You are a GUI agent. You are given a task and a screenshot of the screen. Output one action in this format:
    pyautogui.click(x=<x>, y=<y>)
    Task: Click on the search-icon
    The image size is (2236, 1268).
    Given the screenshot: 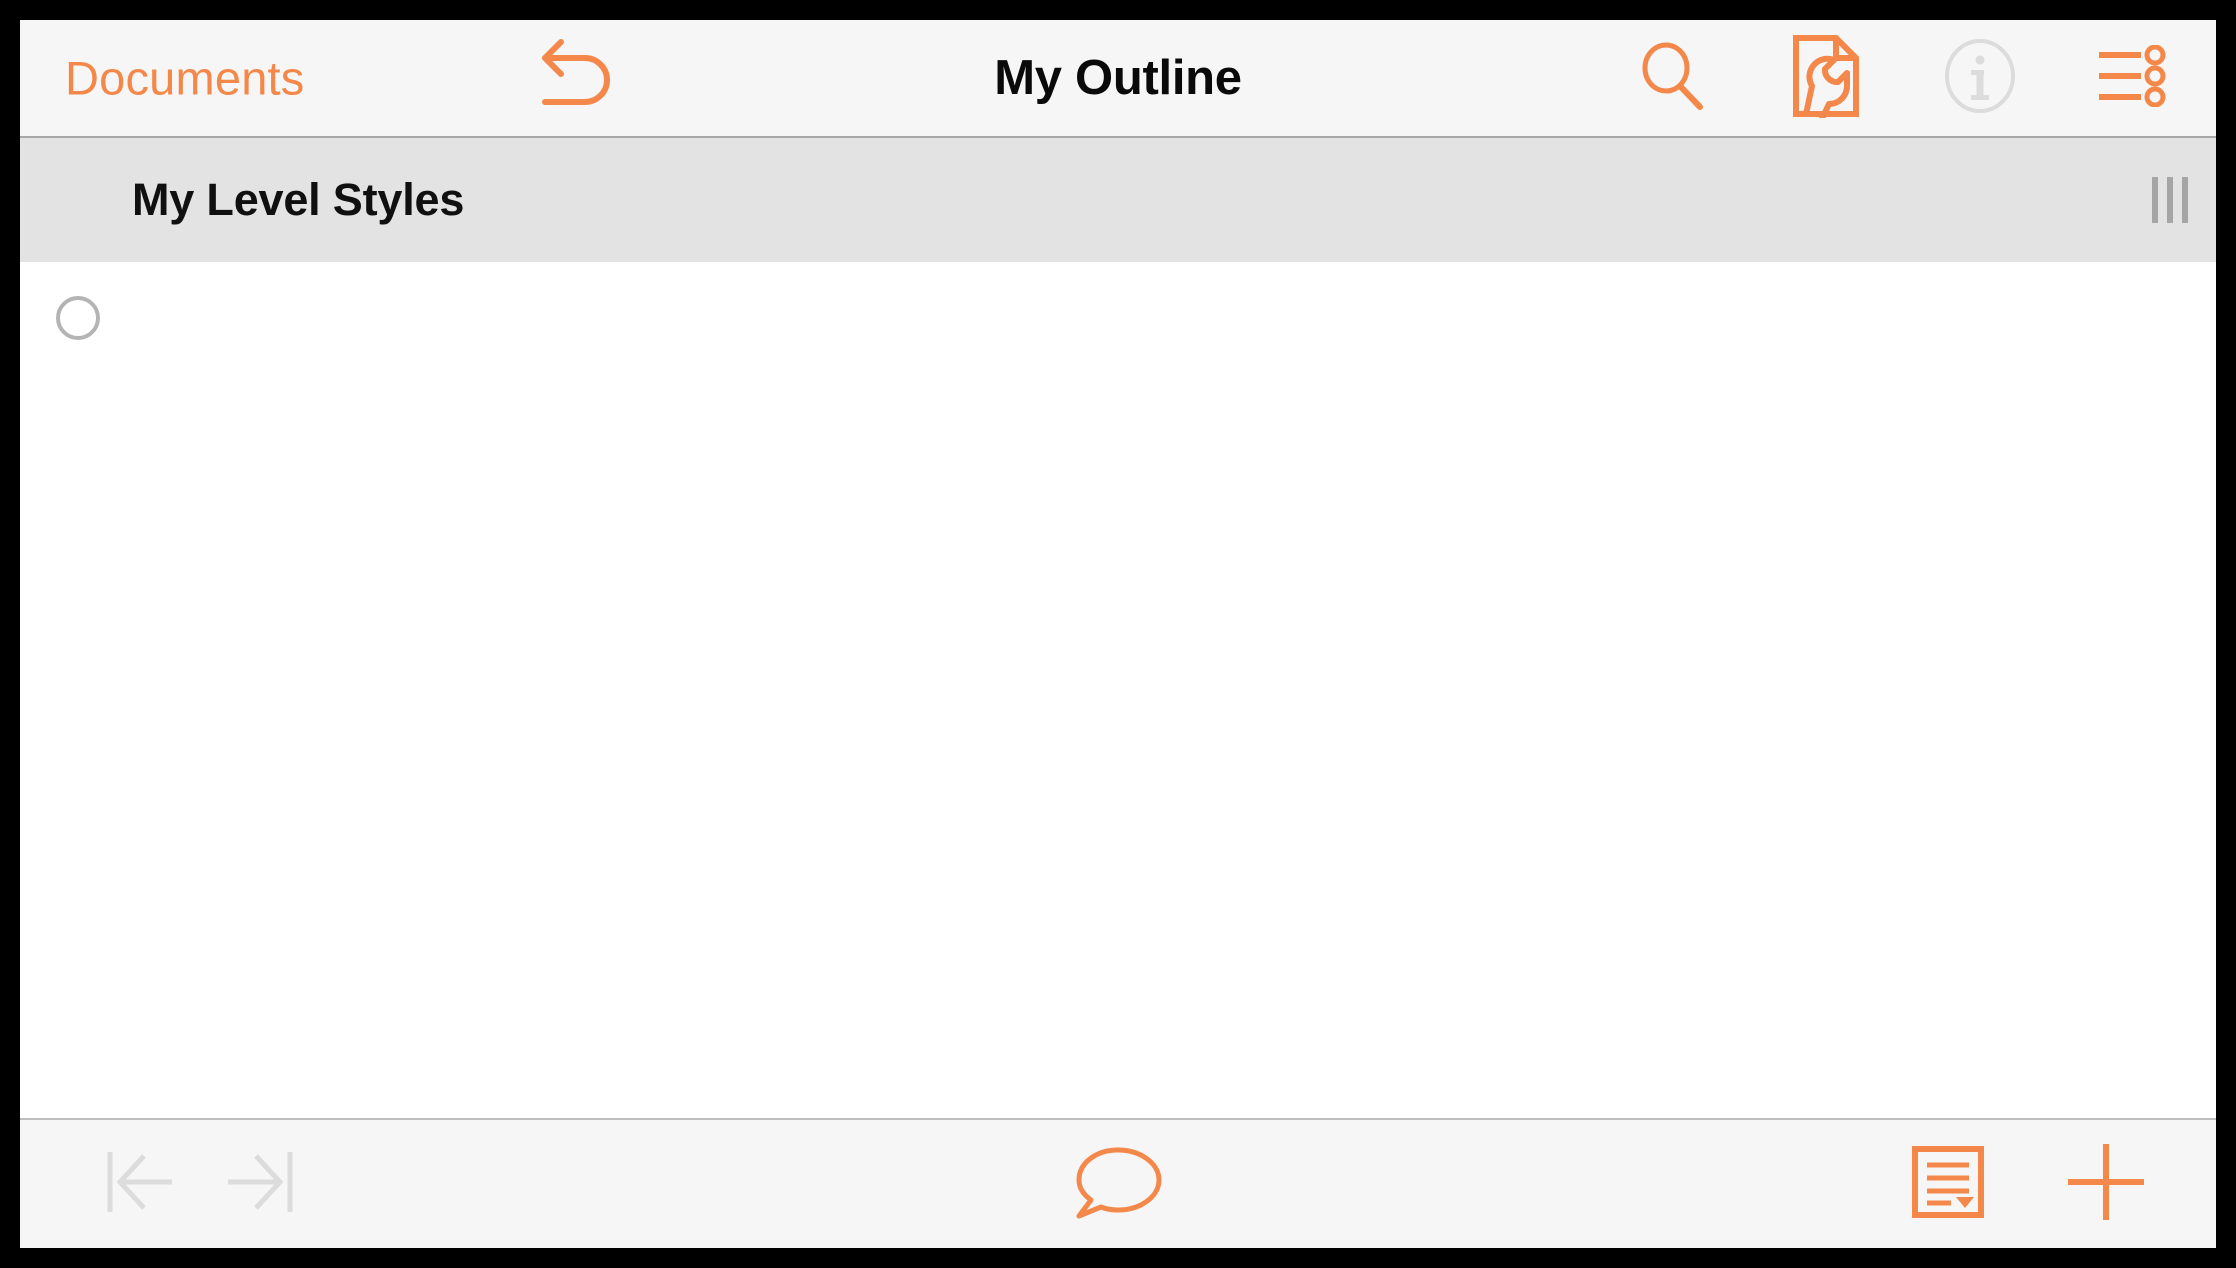 What is the action you would take?
    pyautogui.click(x=1672, y=78)
    